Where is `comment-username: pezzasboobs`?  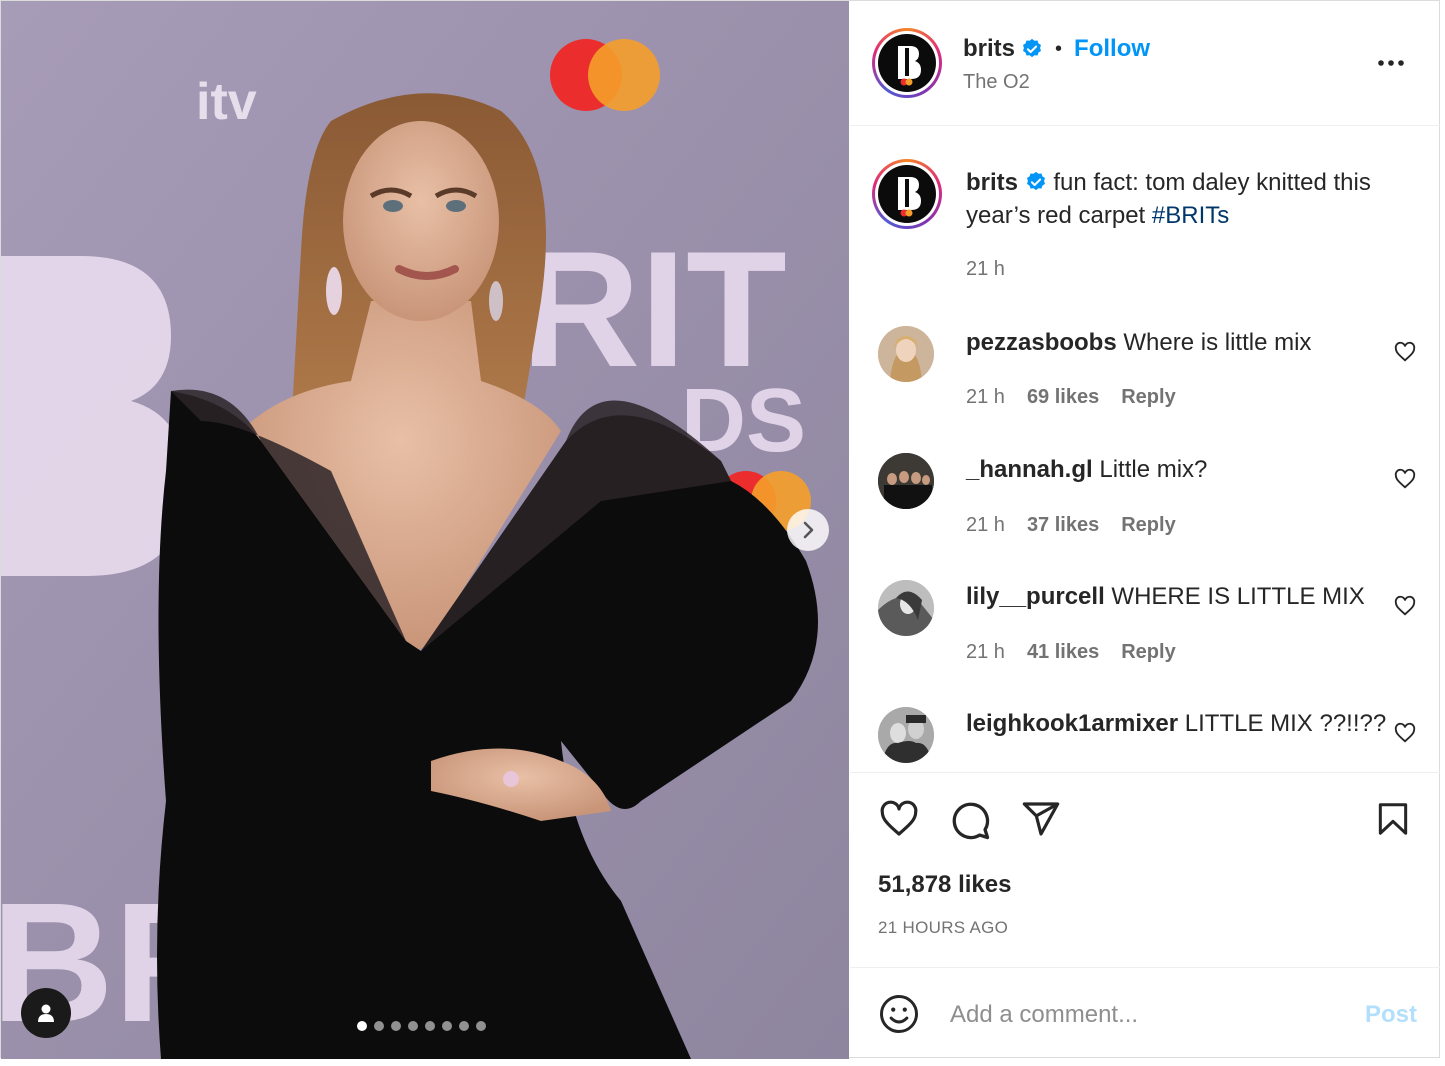 comment-username: pezzasboobs is located at coordinates (1041, 342).